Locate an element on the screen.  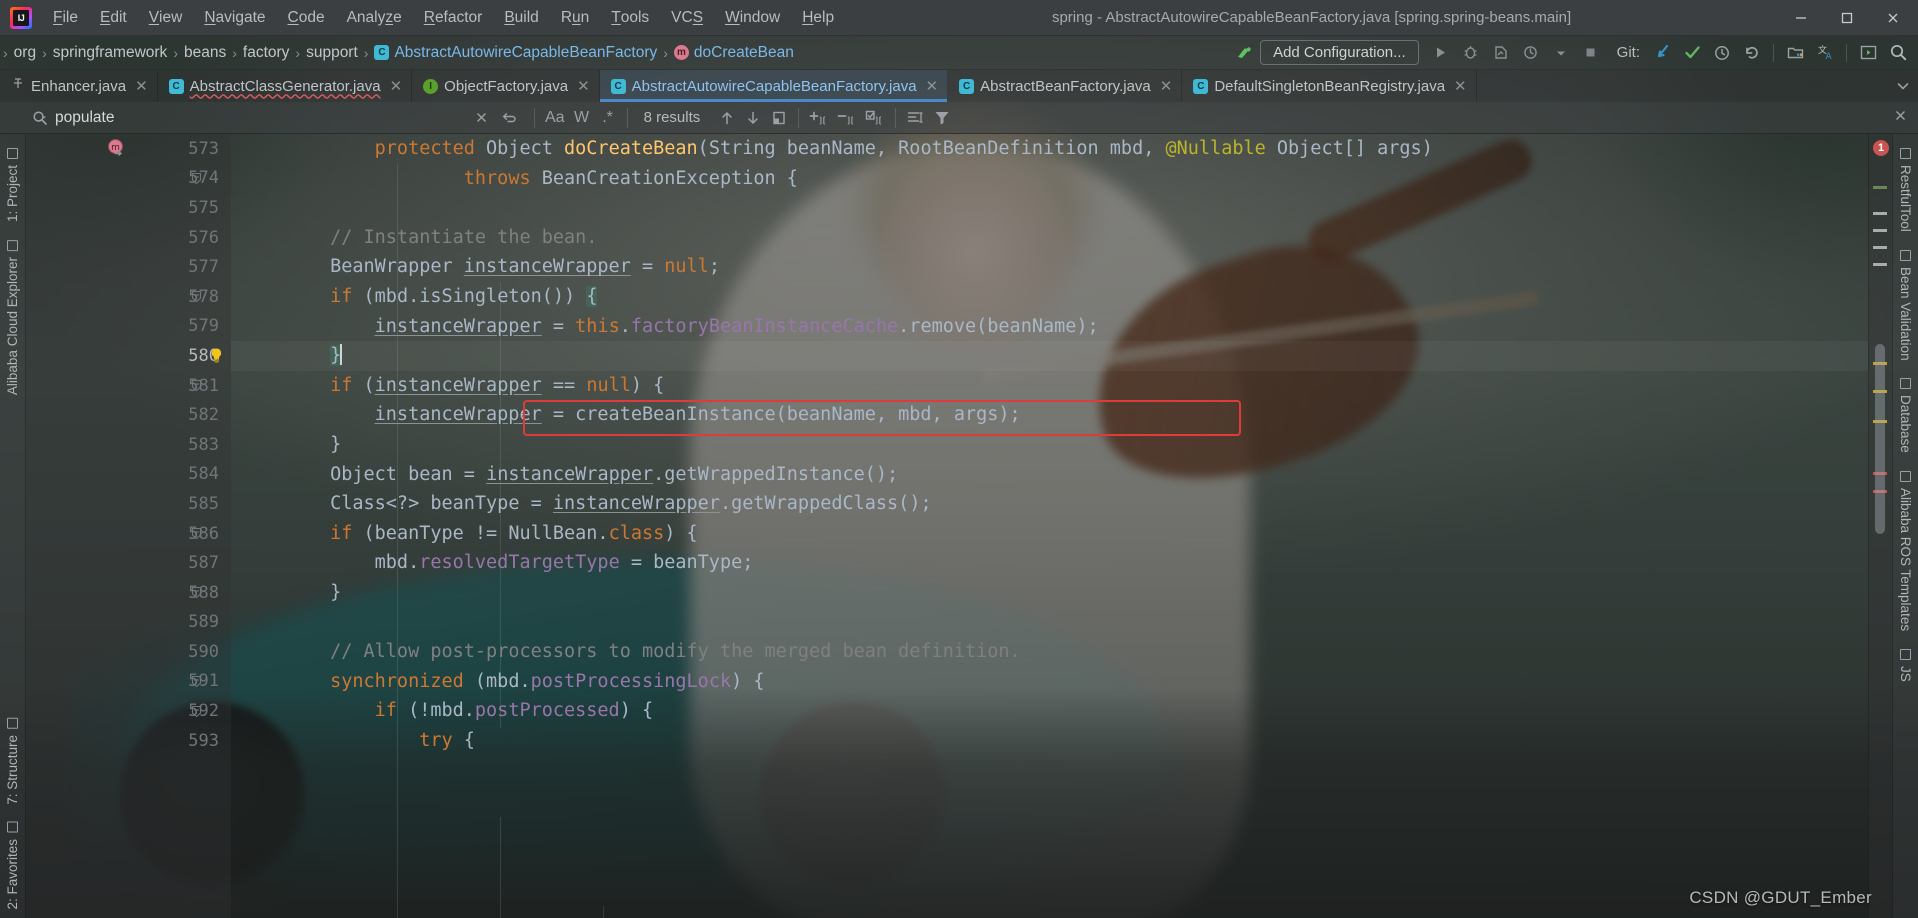
code-line: if (beanType != NullBean.class) { is located at coordinates (1049, 534).